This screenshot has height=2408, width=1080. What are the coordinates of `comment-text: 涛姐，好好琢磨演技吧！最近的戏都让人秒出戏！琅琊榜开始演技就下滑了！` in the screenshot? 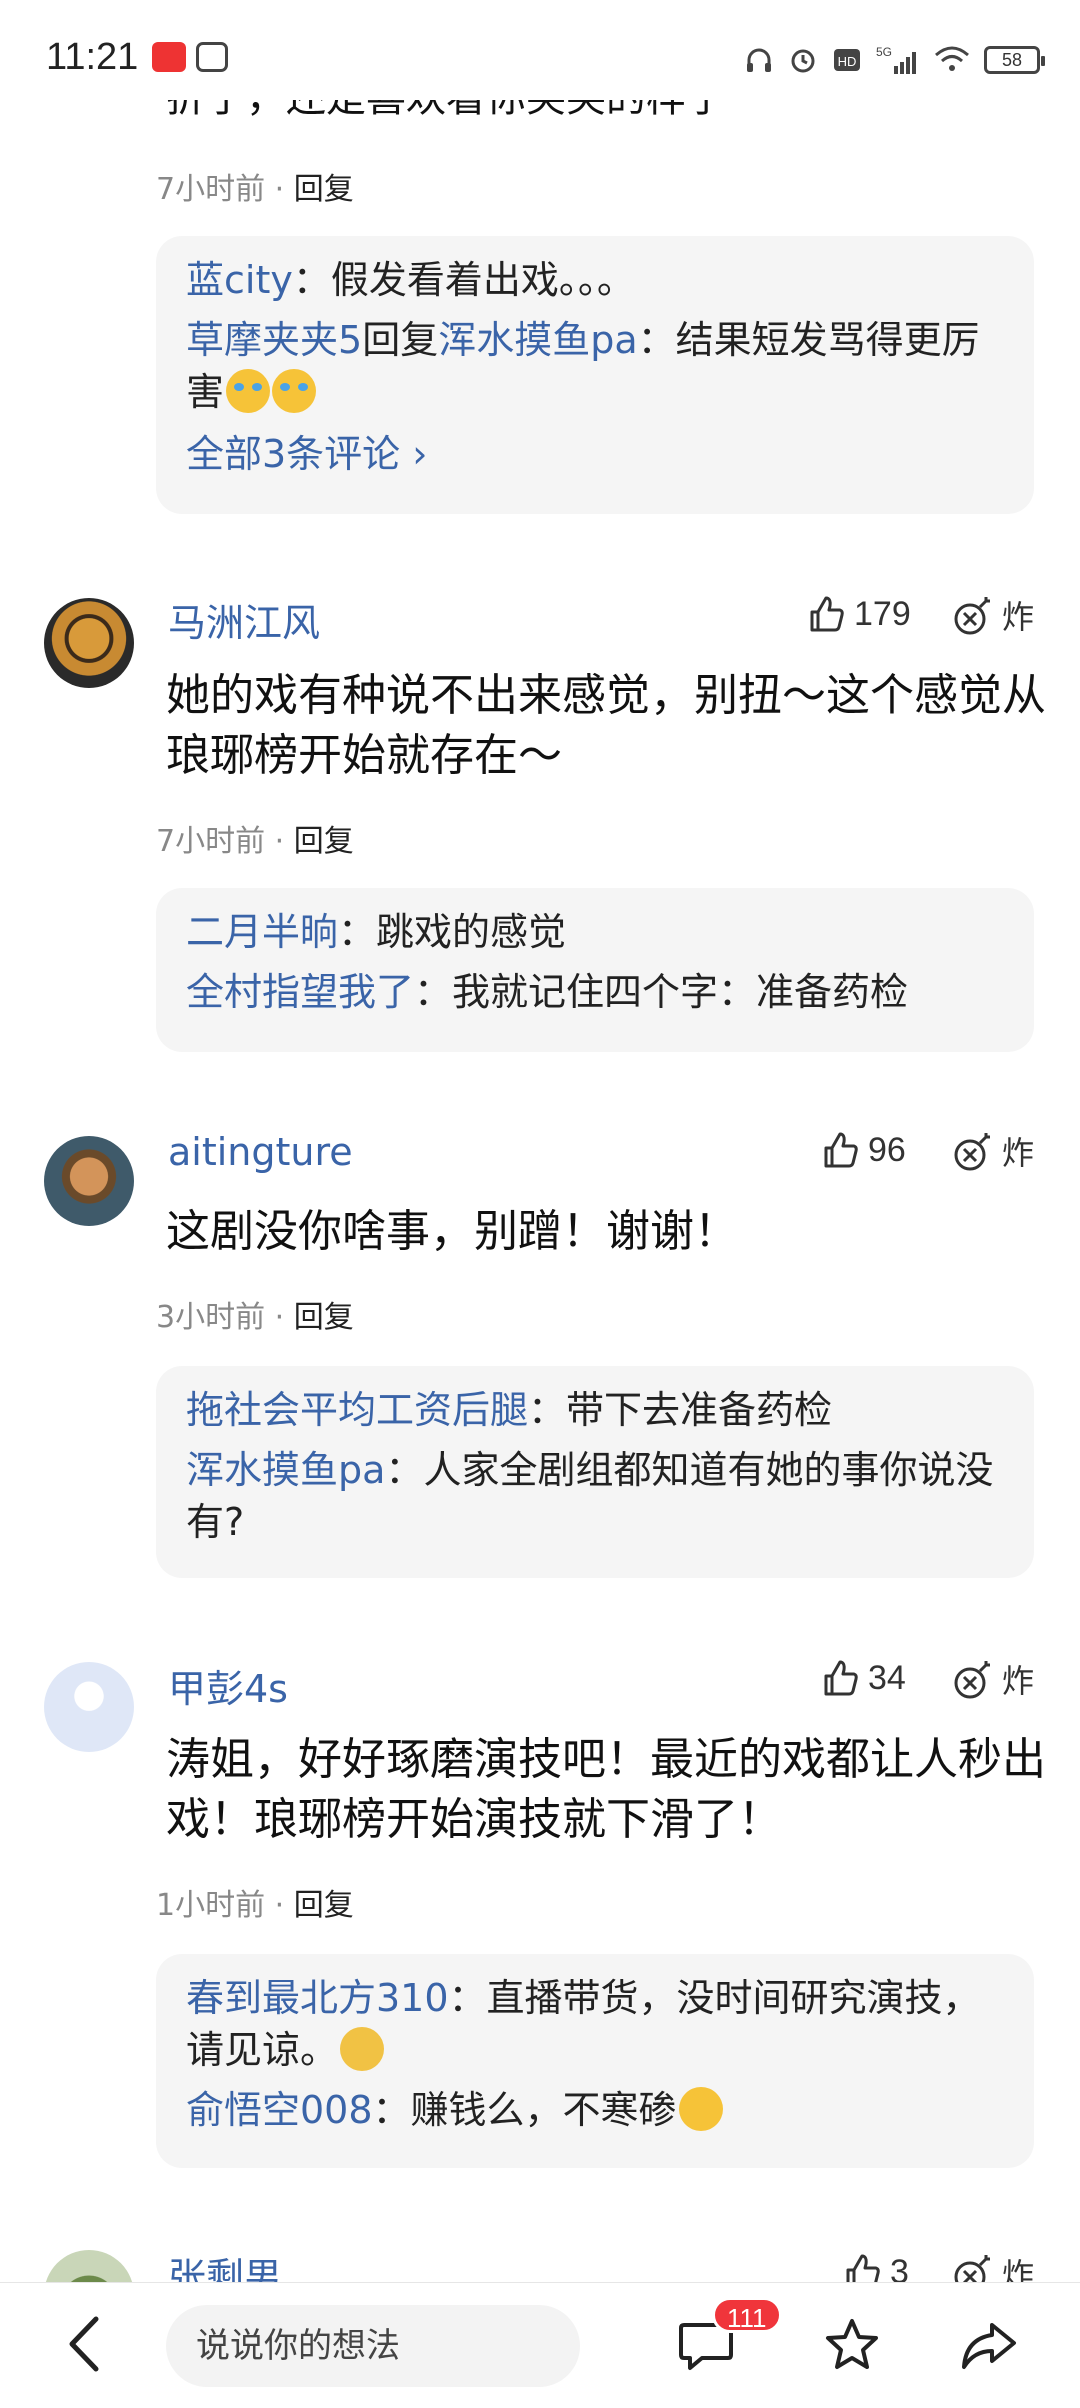 It's located at (606, 1789).